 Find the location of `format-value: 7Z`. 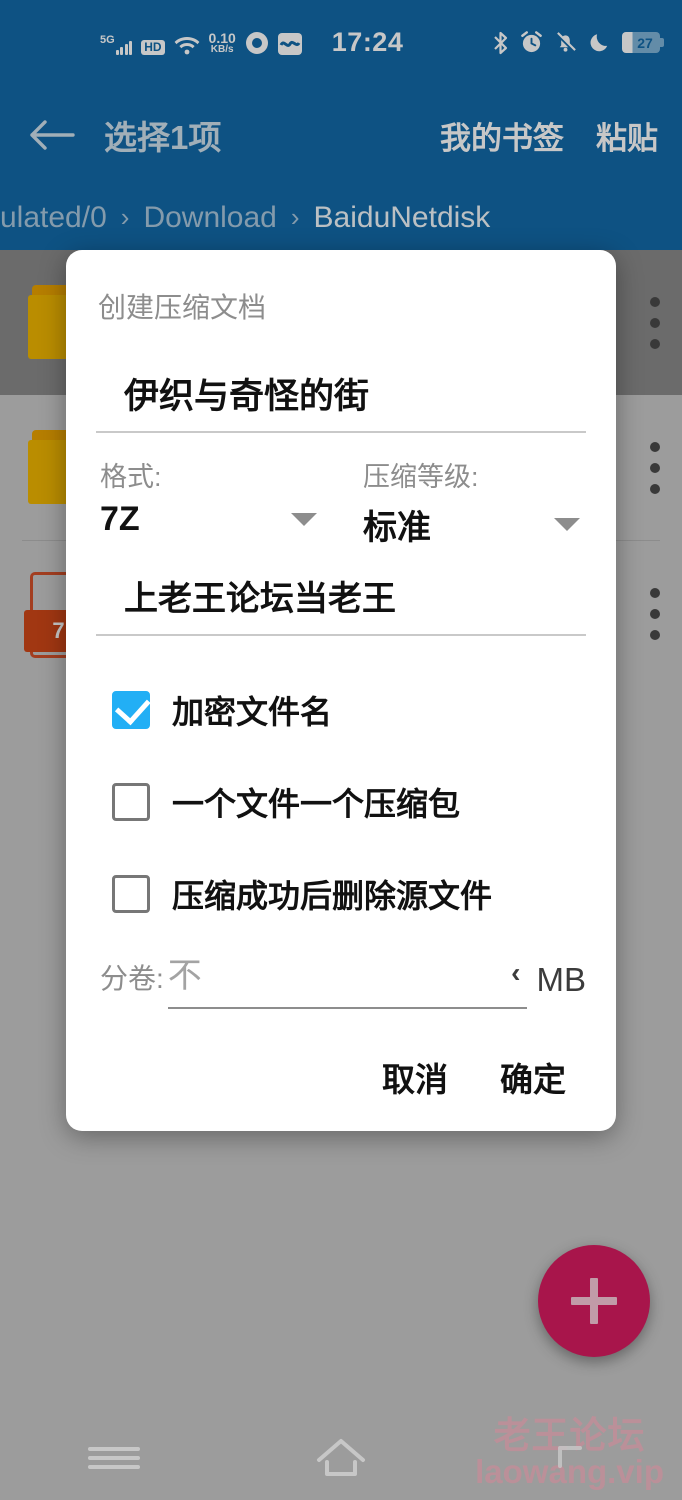

format-value: 7Z is located at coordinates (120, 519).